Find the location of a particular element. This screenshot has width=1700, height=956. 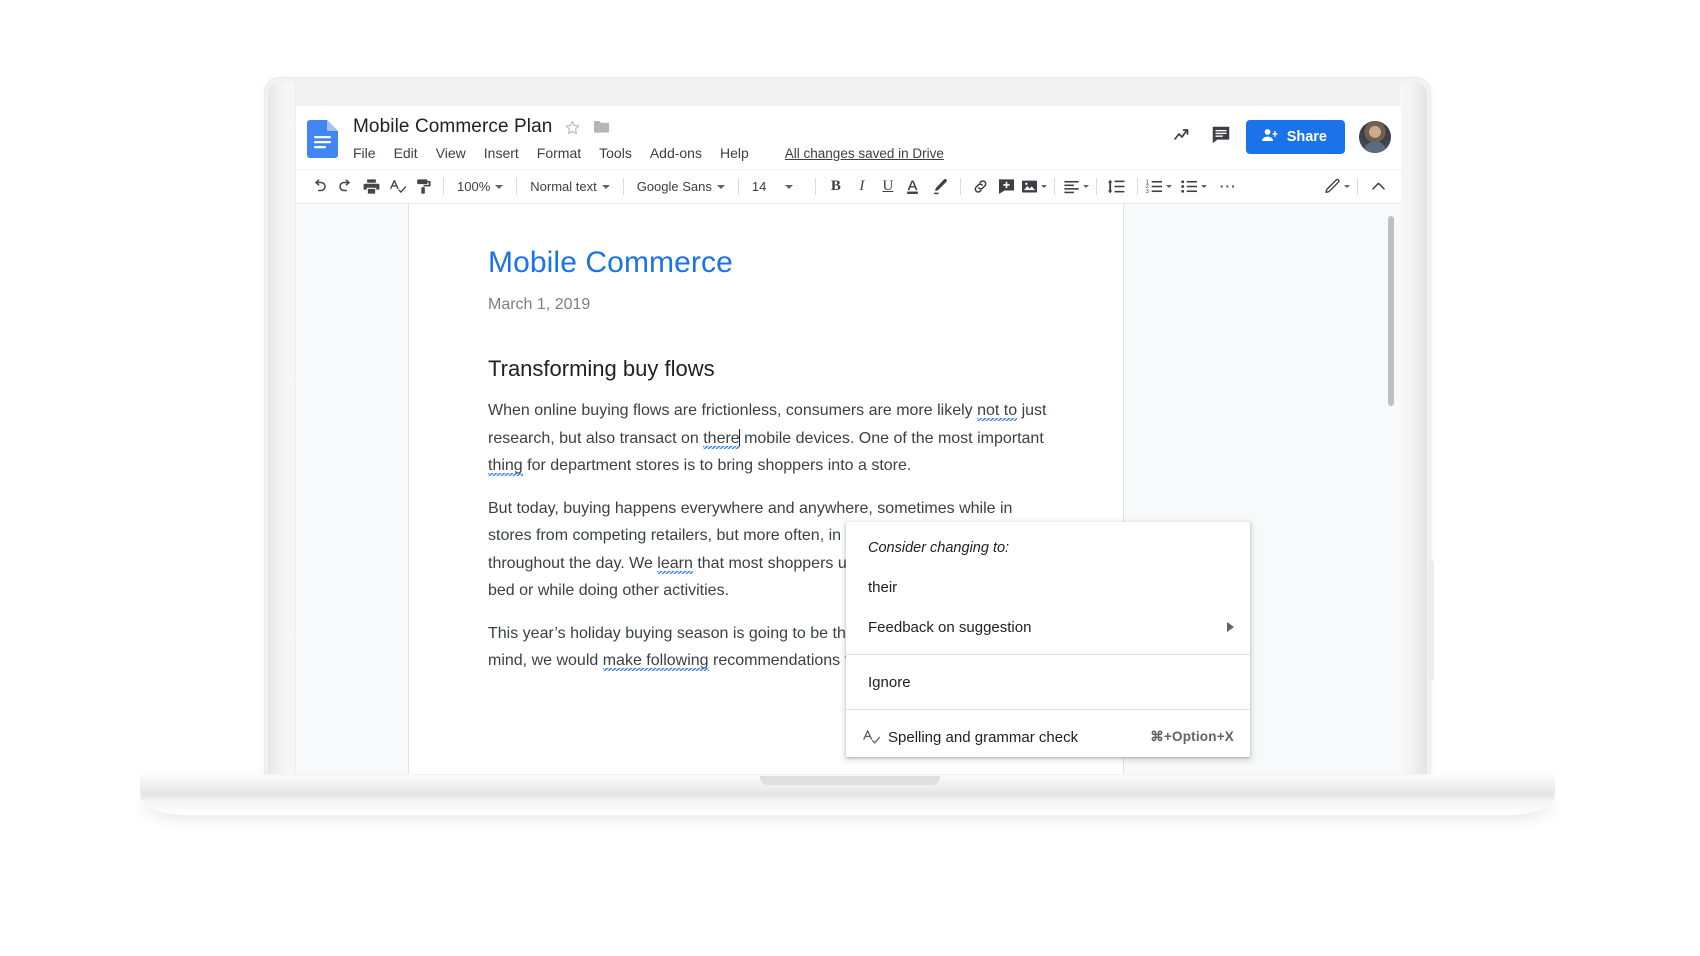

context-menu-item-spellcheck: Spelling and grammar check ⌘+Option+X is located at coordinates (1048, 737).